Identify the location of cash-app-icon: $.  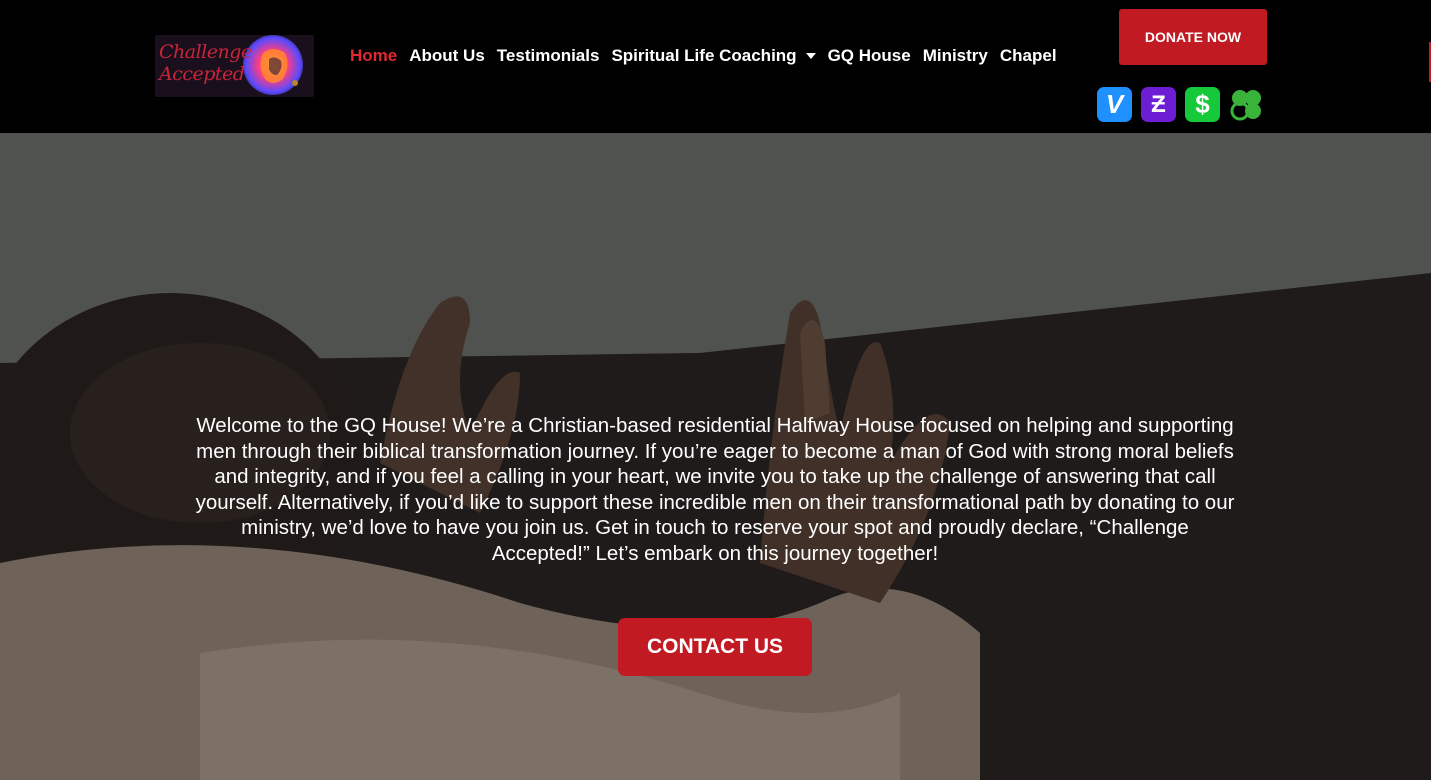
(1202, 104).